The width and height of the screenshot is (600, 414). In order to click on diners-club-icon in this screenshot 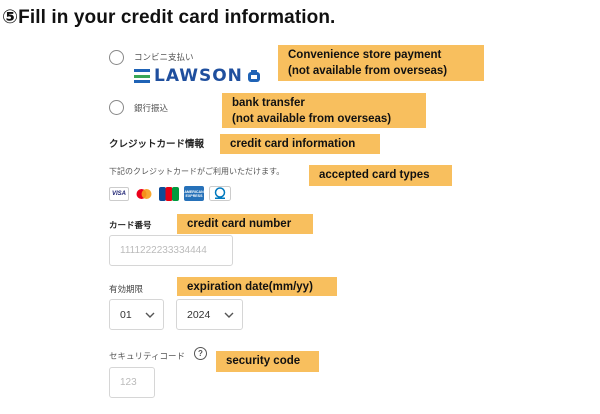, I will do `click(220, 193)`.